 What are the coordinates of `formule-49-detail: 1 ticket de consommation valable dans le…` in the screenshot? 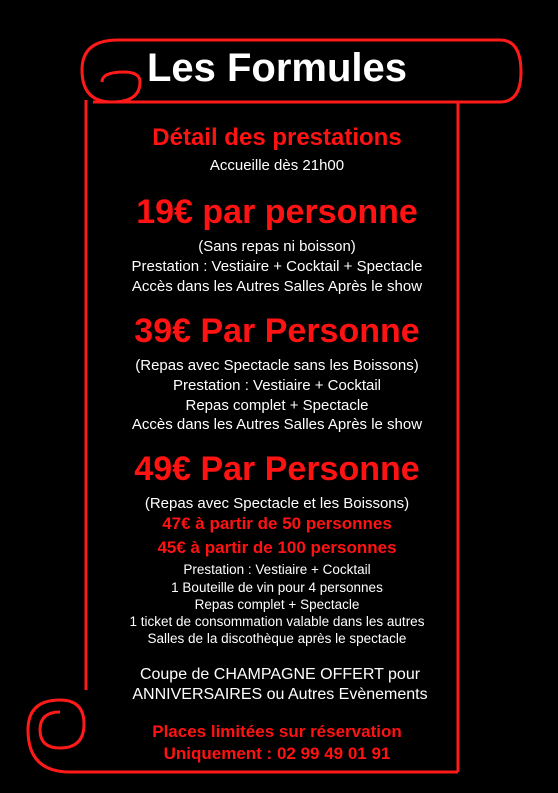 It's located at (277, 621).